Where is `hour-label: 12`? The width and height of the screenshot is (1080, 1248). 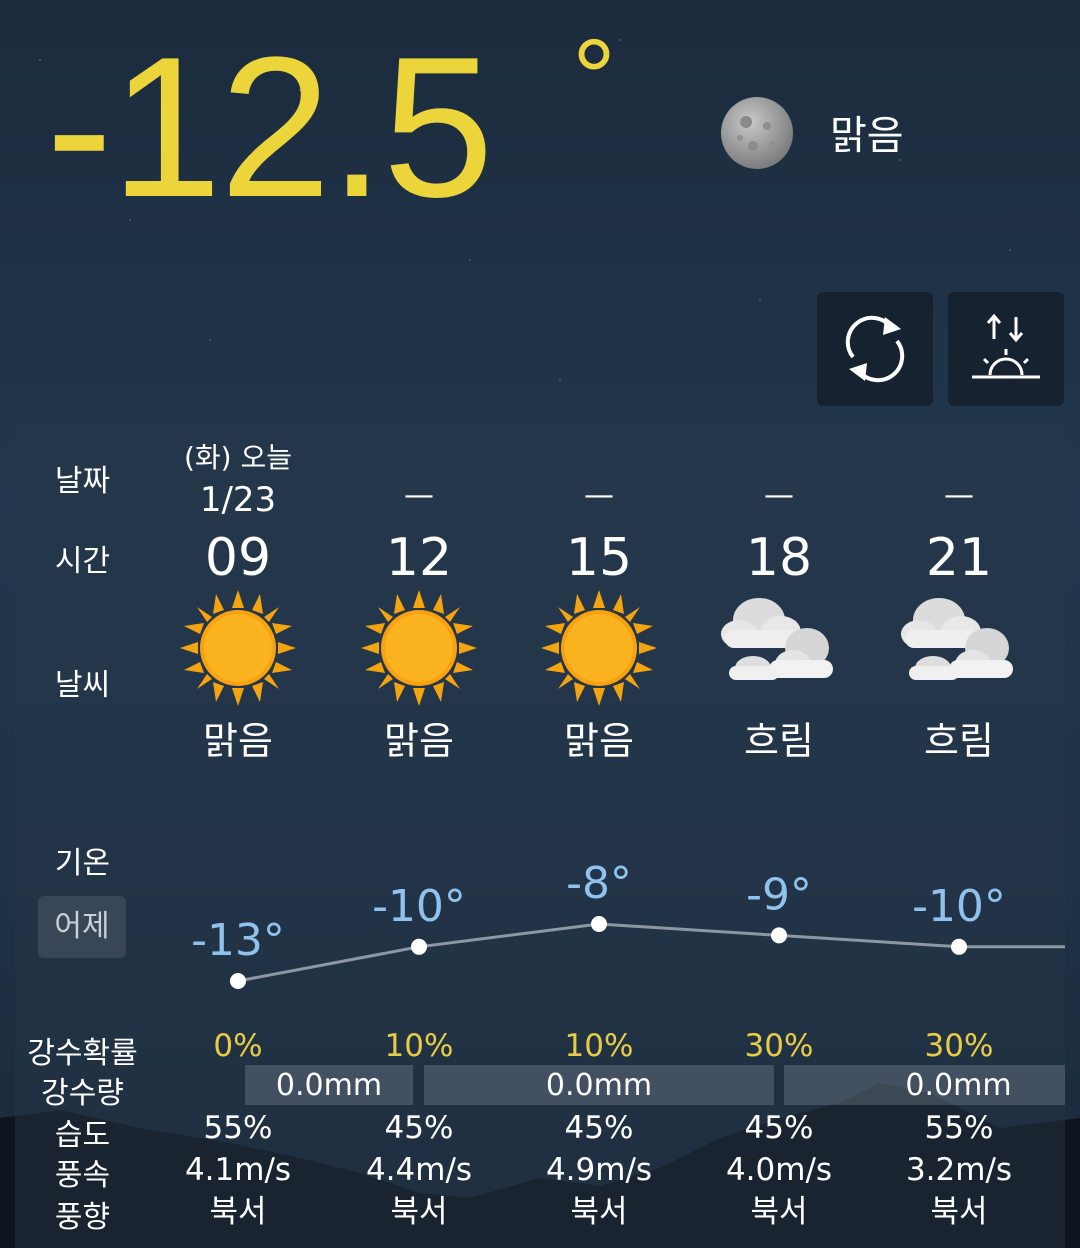 hour-label: 12 is located at coordinates (419, 558).